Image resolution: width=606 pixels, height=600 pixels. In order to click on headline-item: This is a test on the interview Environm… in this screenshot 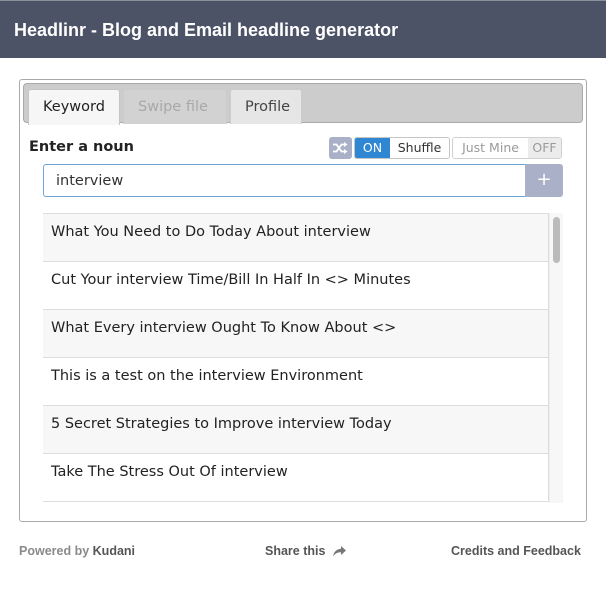, I will do `click(296, 382)`.